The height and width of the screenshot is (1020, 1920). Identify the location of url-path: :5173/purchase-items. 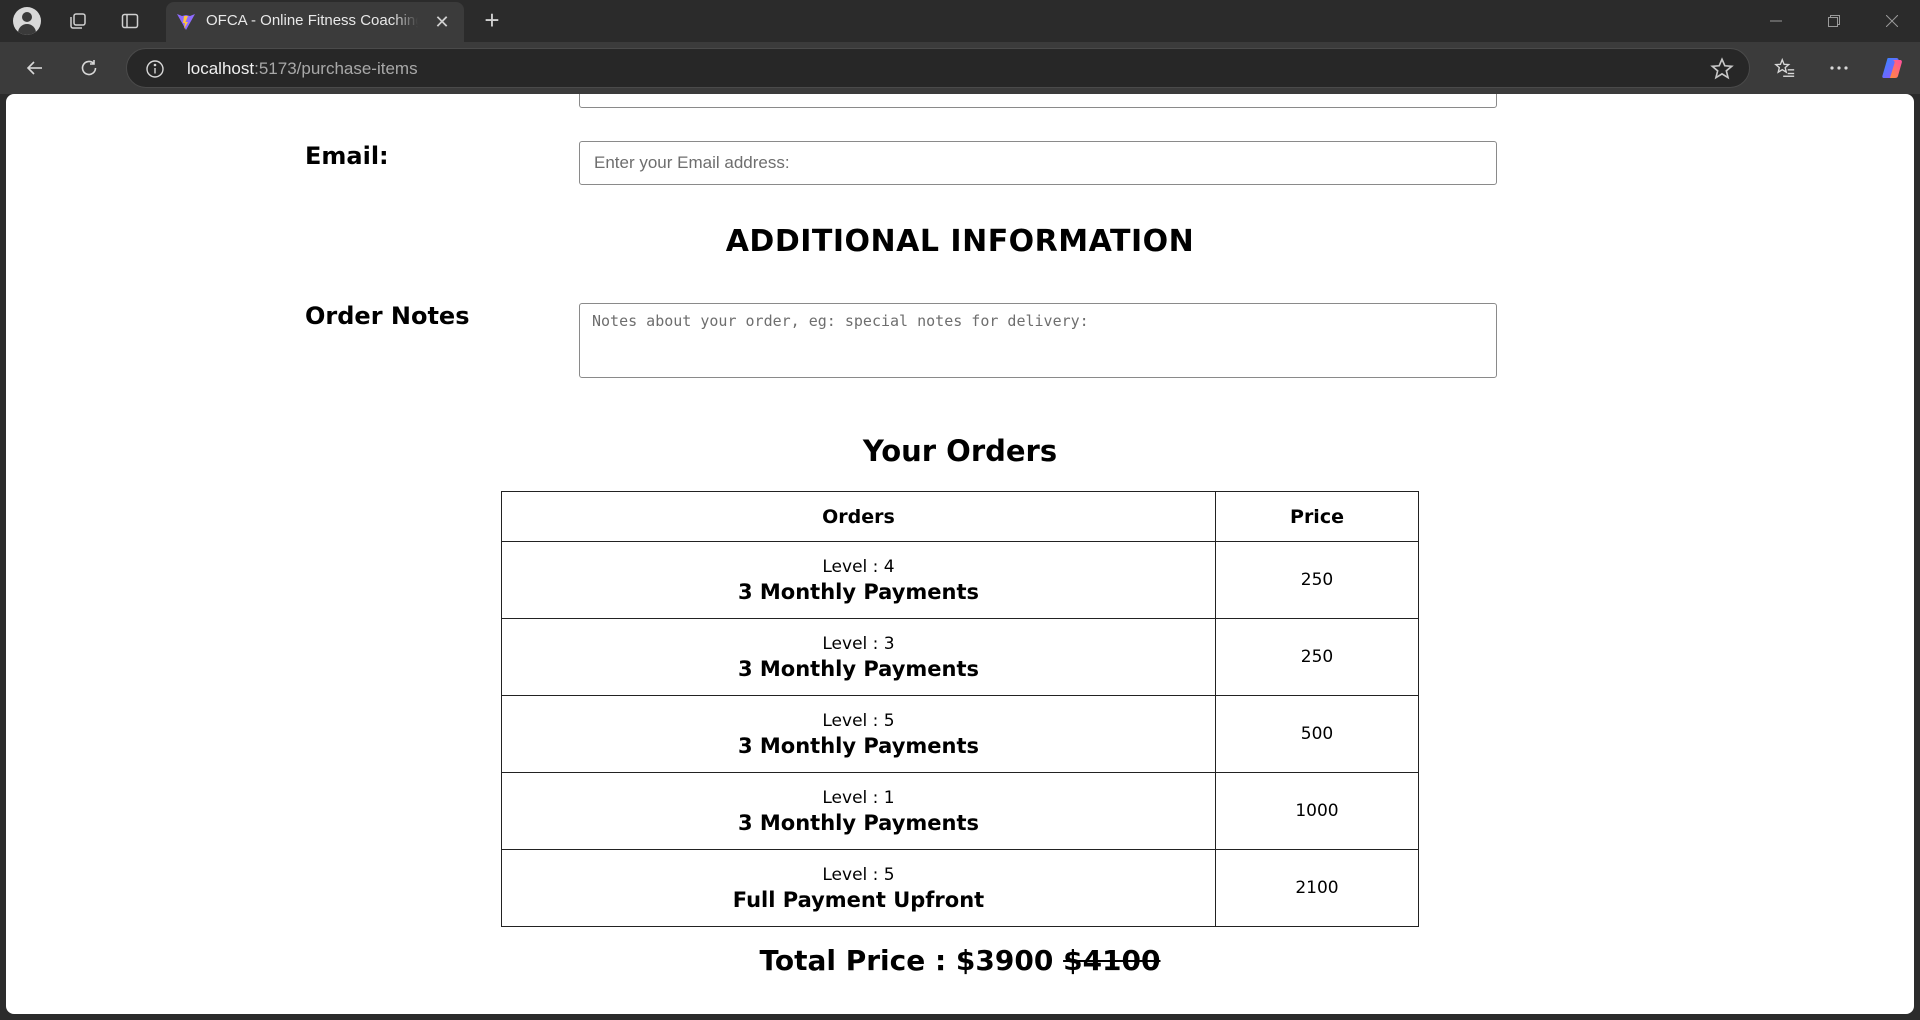
(336, 68).